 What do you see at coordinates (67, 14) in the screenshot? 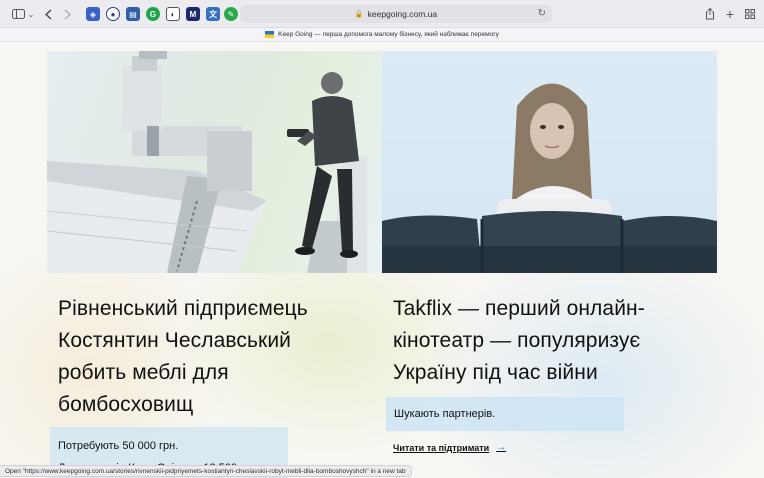
I see `chevron-right-icon` at bounding box center [67, 14].